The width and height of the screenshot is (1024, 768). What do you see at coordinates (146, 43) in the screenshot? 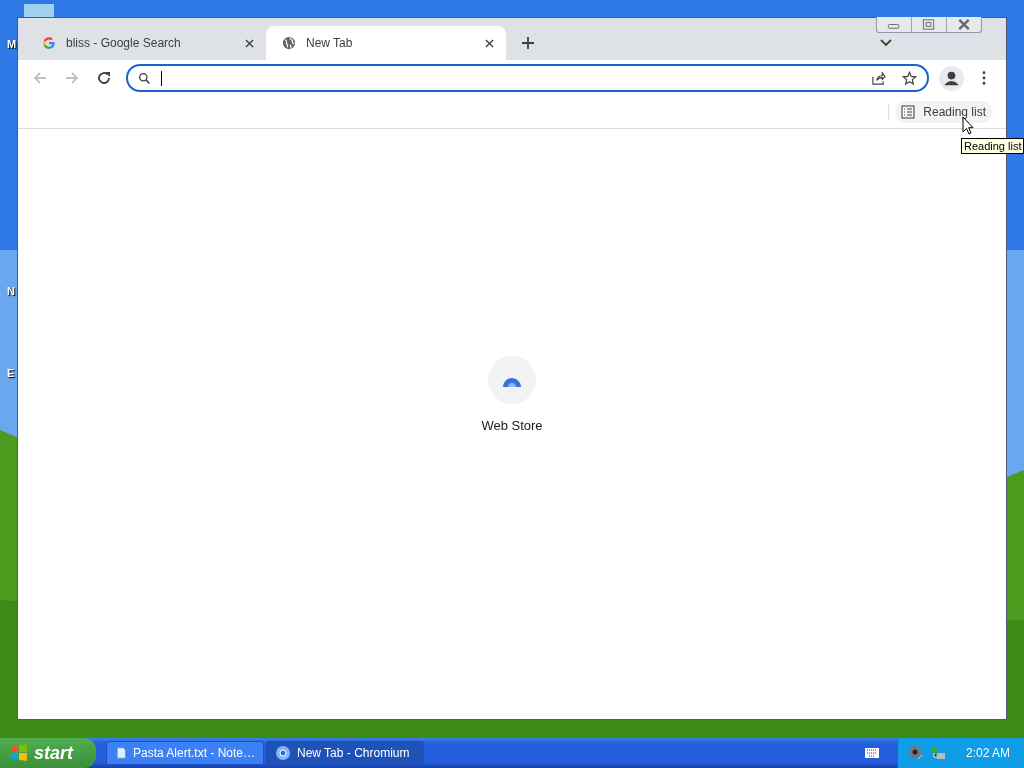
I see `browser-tab: bliss - Google Search` at bounding box center [146, 43].